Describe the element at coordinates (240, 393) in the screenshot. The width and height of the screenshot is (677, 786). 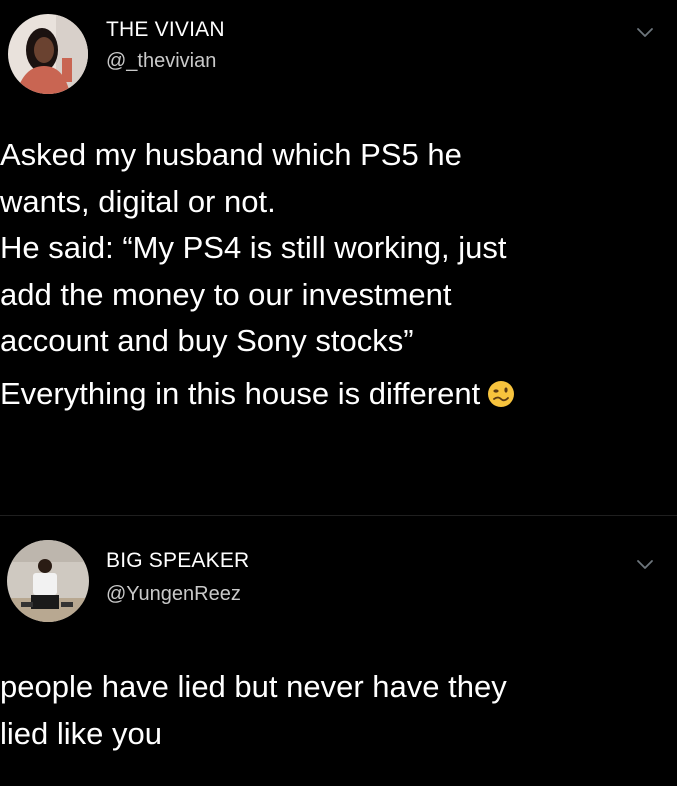
I see `tweet-text-final: Everything in this house is different` at that location.